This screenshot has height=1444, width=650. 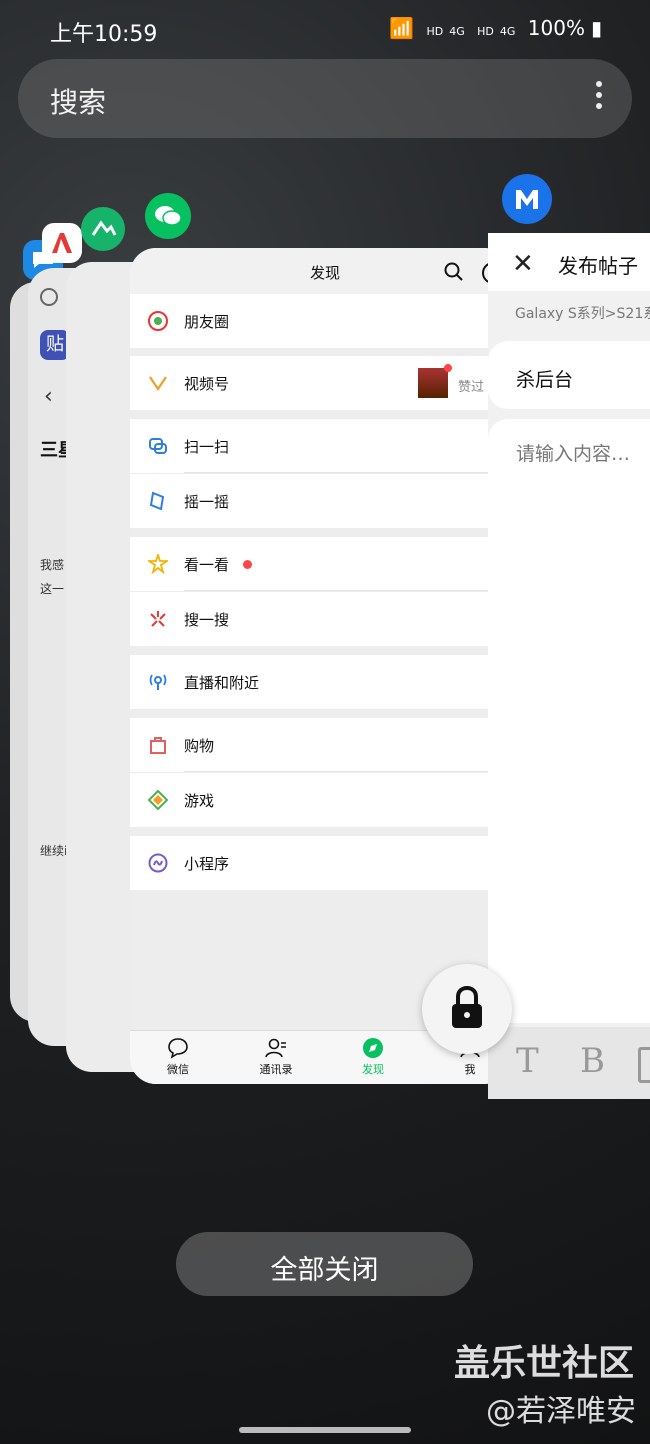 What do you see at coordinates (320, 501) in the screenshot?
I see `discover-item-shake: 摇一摇` at bounding box center [320, 501].